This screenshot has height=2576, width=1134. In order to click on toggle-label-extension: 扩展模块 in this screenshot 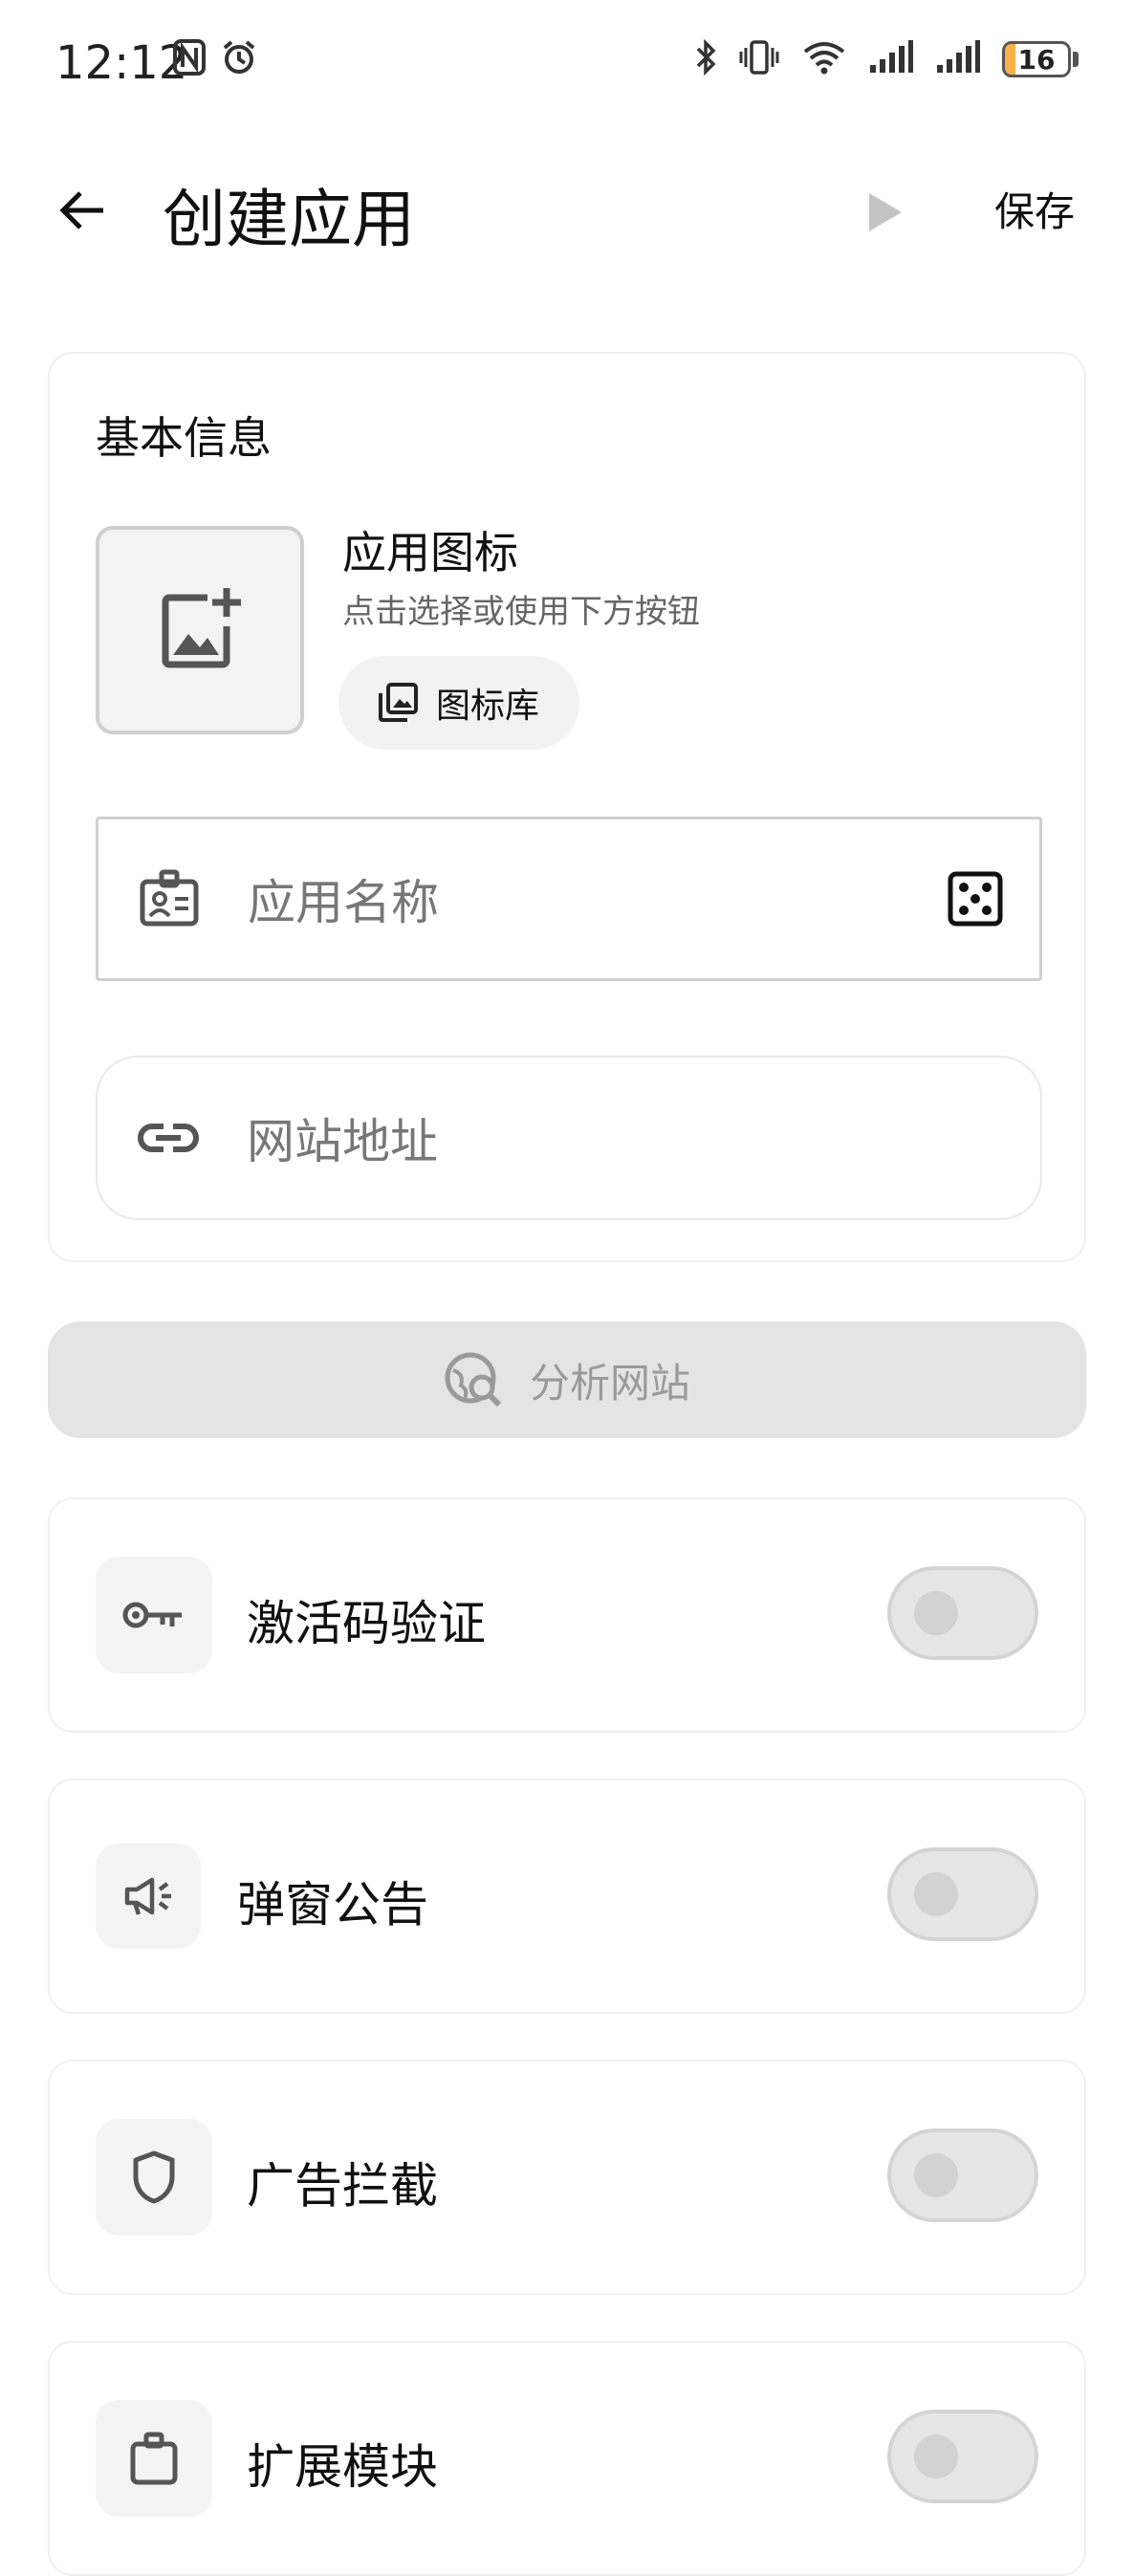, I will do `click(343, 2467)`.